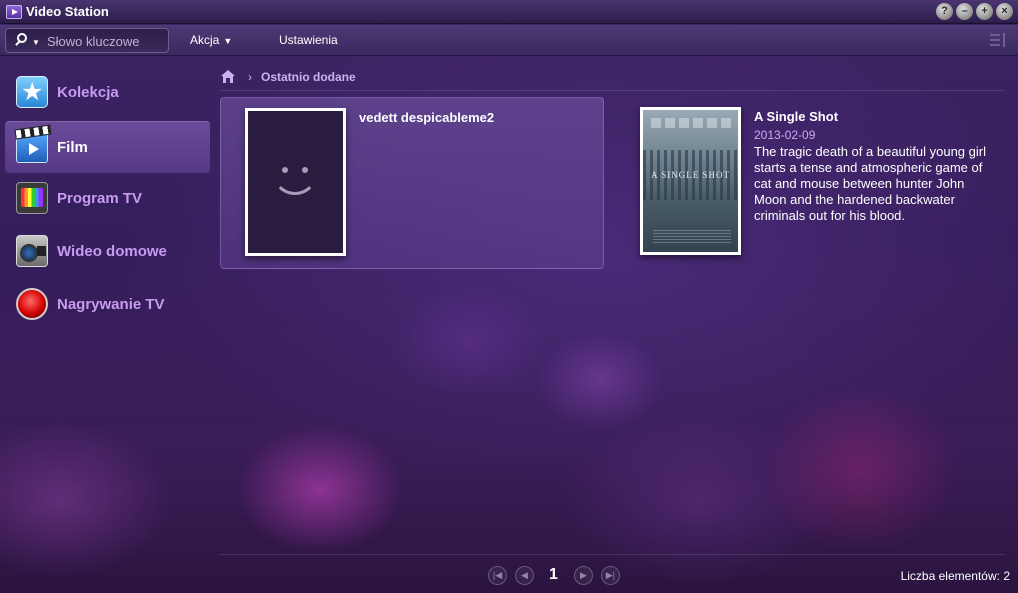 The image size is (1018, 593). I want to click on next-page-icon: ▶, so click(583, 575).